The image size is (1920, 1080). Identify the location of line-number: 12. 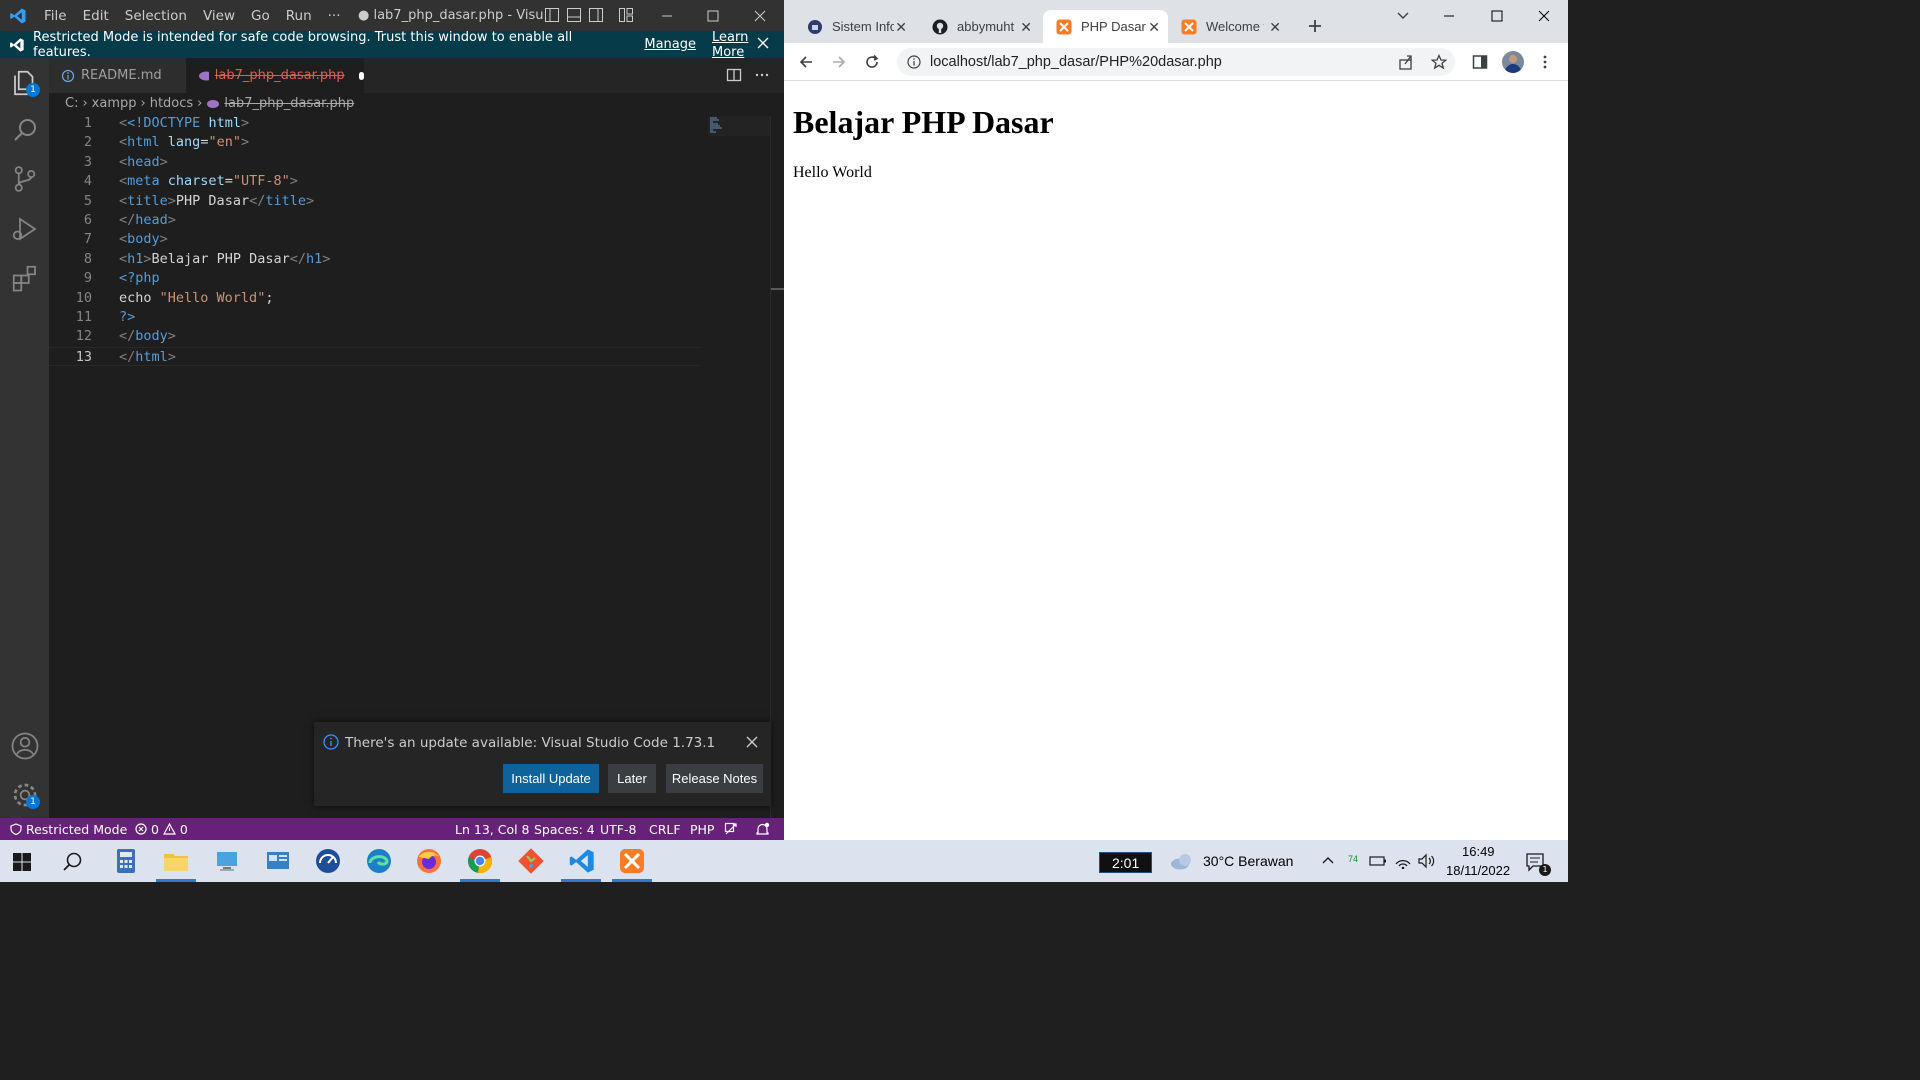
(83, 336).